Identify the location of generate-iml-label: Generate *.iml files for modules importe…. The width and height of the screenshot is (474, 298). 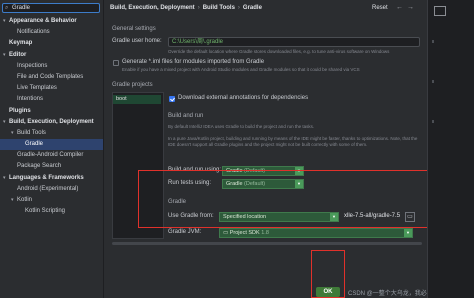
(193, 62).